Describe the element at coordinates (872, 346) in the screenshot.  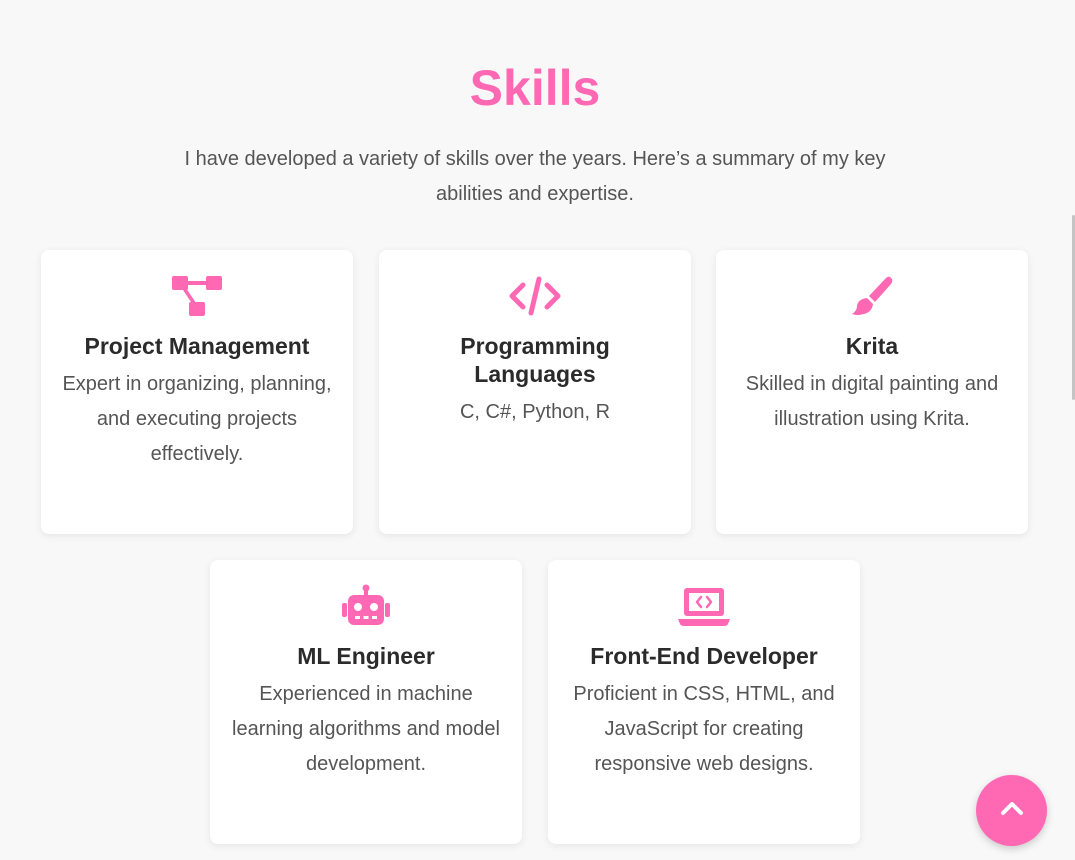
I see `skill-title: Krita` at that location.